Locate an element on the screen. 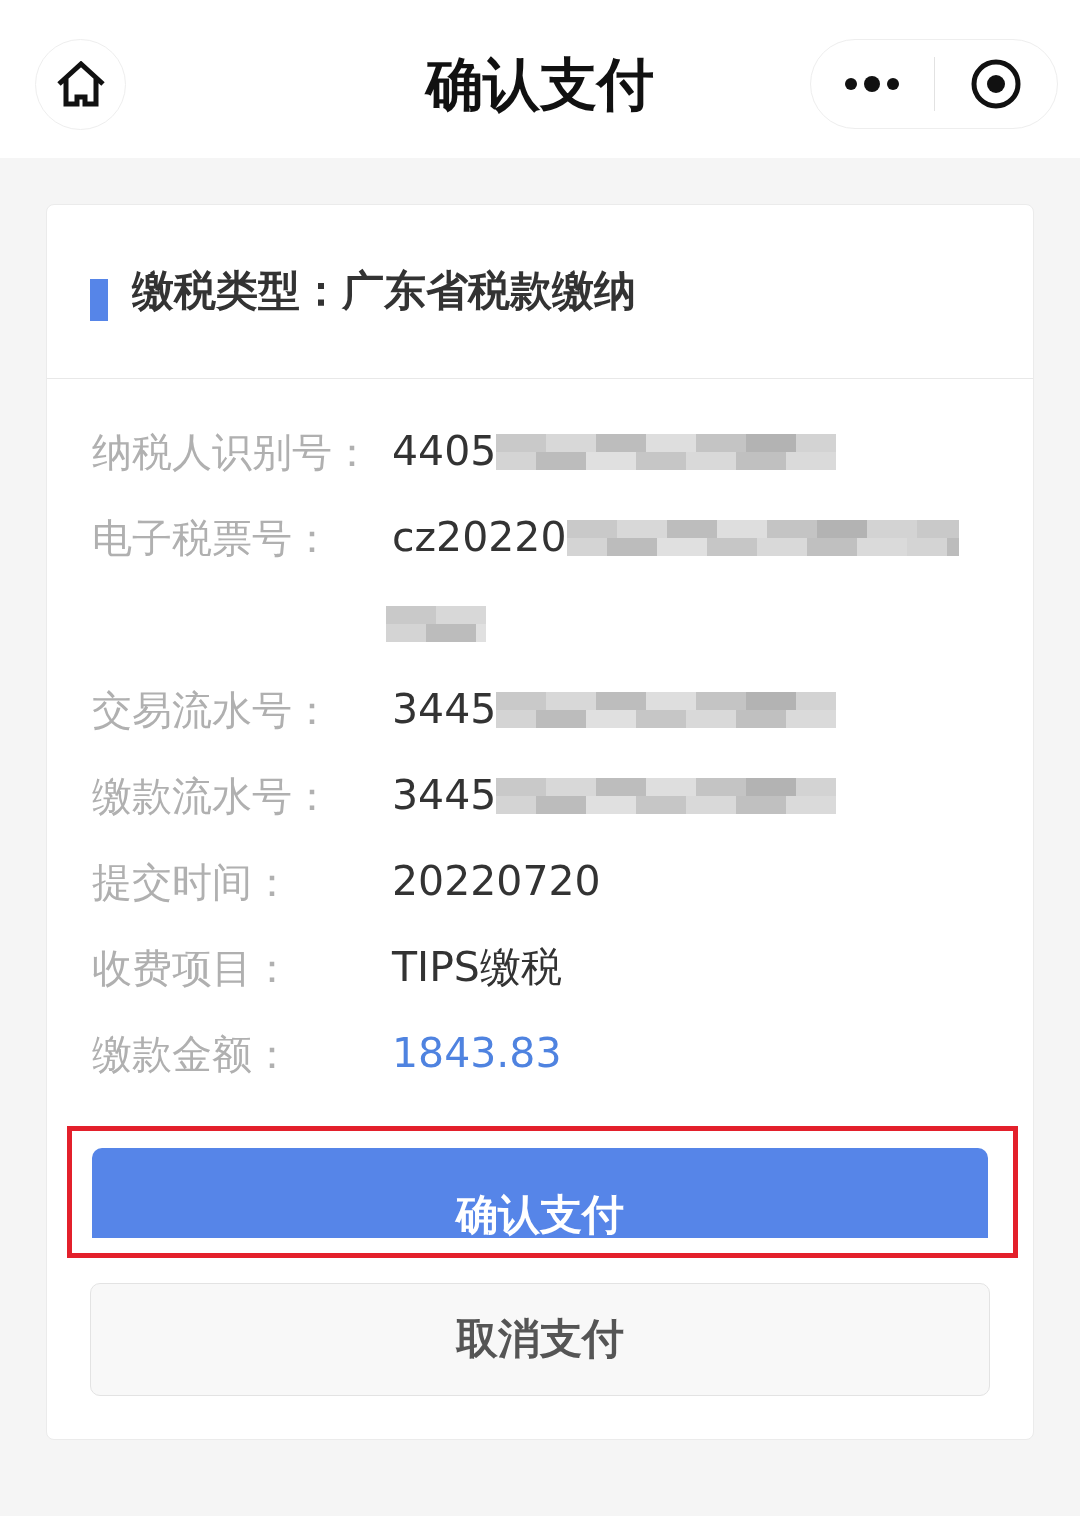 This screenshot has height=1516, width=1080. confirm-button: 确认支付 is located at coordinates (540, 1193).